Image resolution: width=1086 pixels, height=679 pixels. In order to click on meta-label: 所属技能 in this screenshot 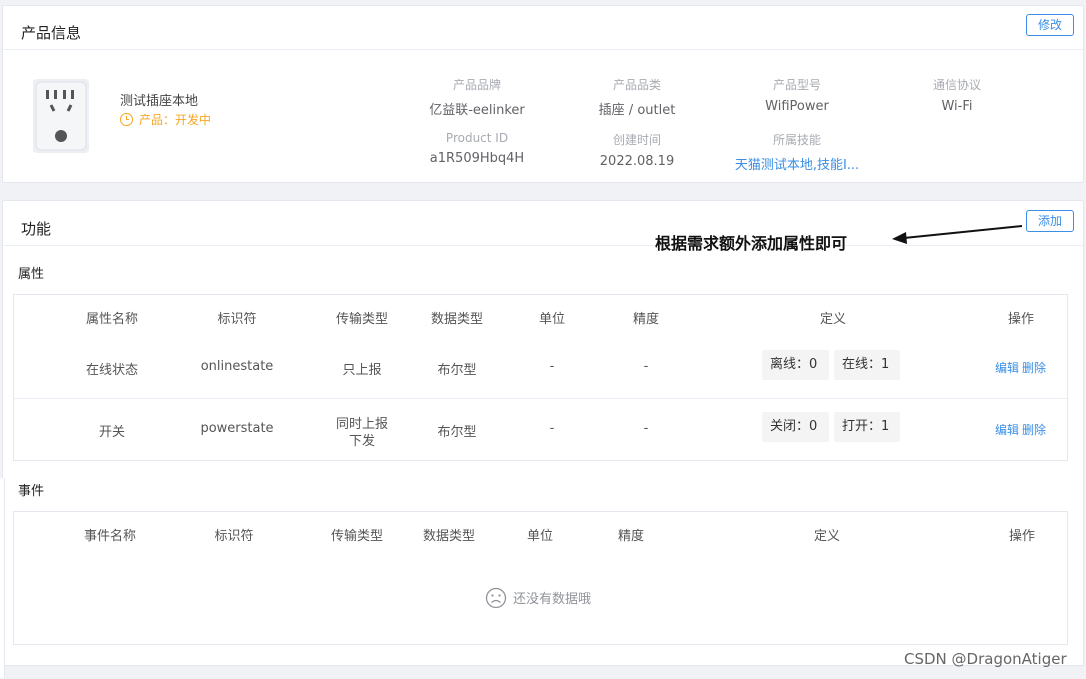, I will do `click(796, 140)`.